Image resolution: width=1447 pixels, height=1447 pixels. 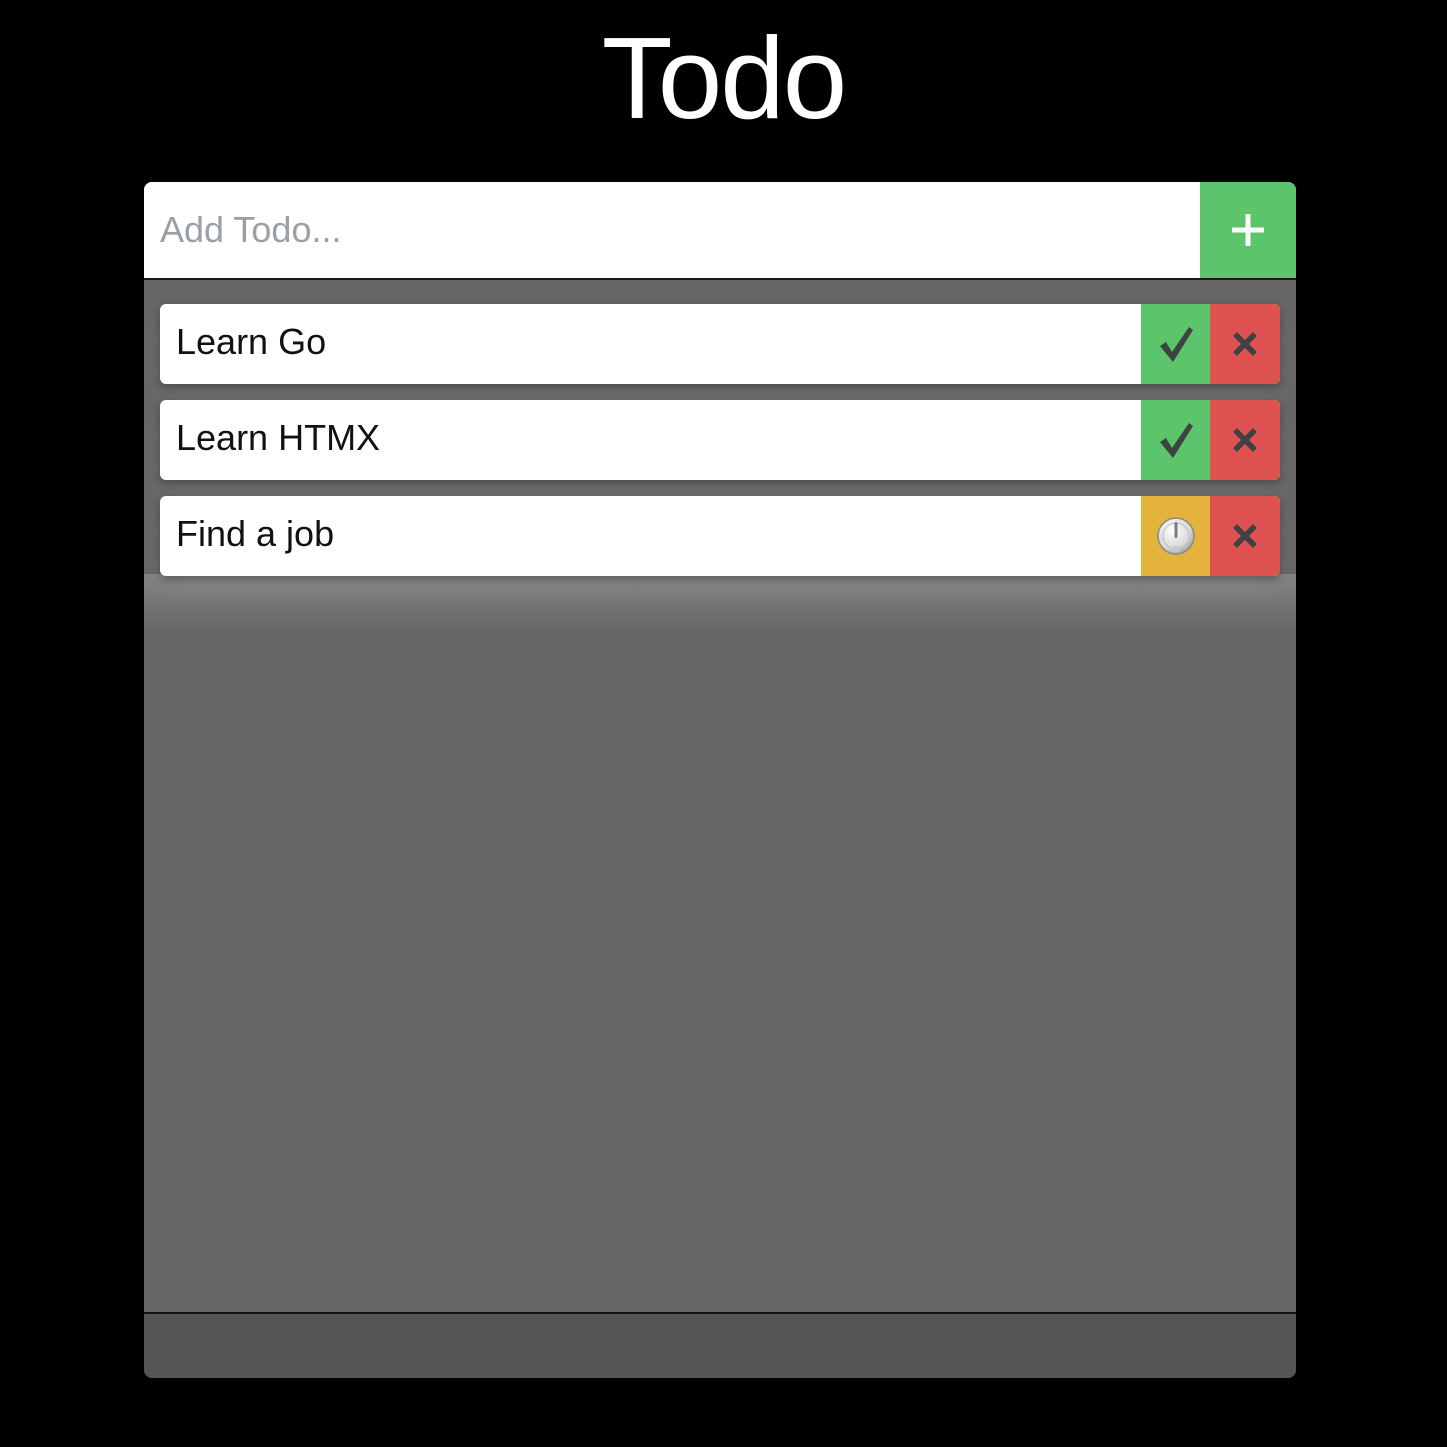 I want to click on todo-item: Learn Go, so click(x=720, y=344).